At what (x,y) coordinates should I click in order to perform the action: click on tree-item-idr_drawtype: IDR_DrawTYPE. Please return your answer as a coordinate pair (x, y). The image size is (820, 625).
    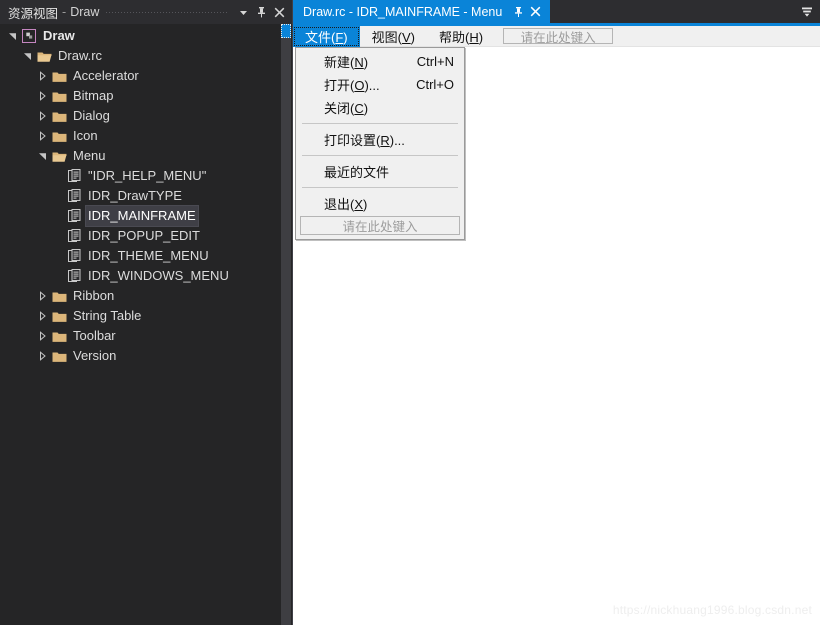
    Looking at the image, I should click on (142, 196).